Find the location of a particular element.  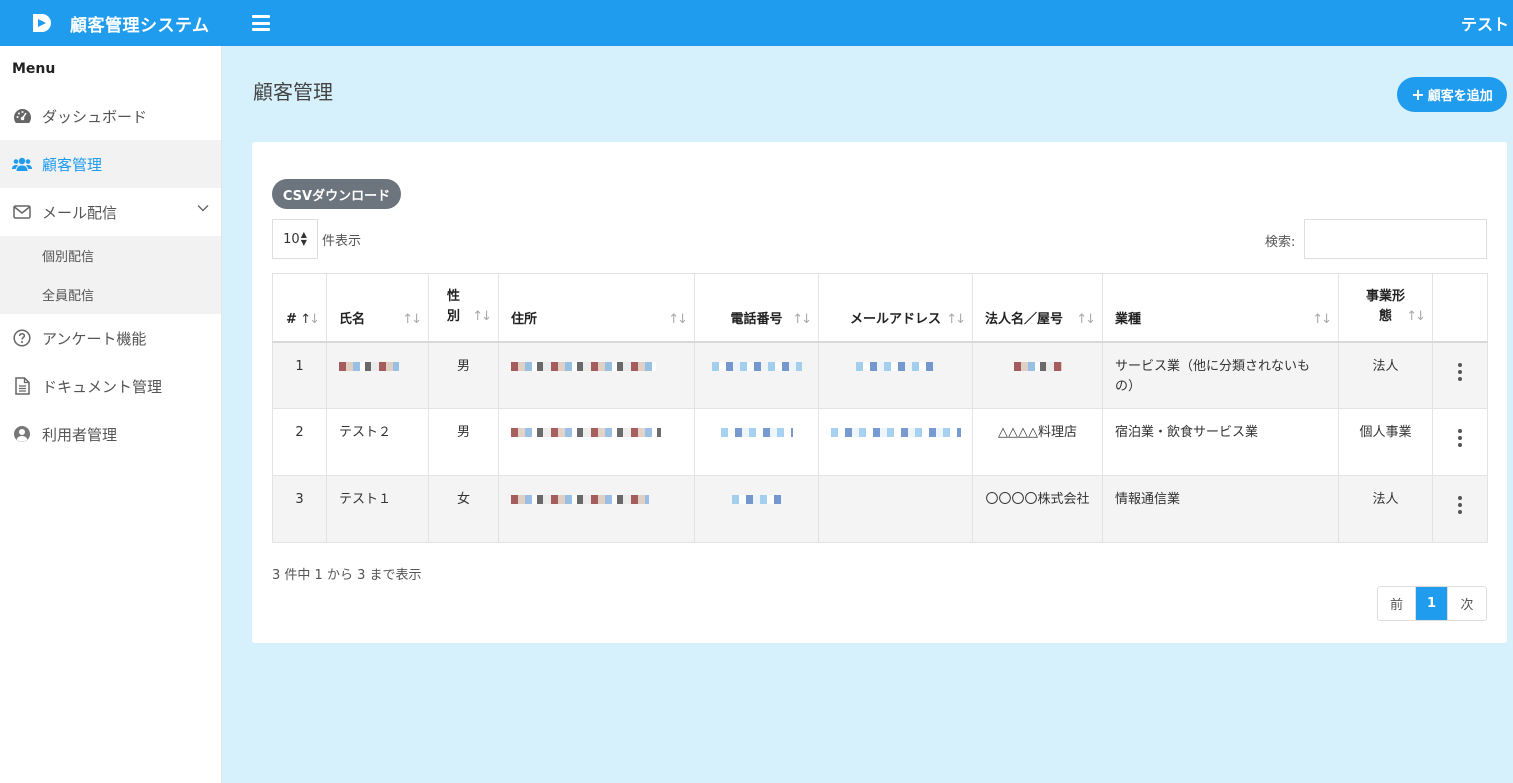

pagination-next: 次 is located at coordinates (1467, 603).